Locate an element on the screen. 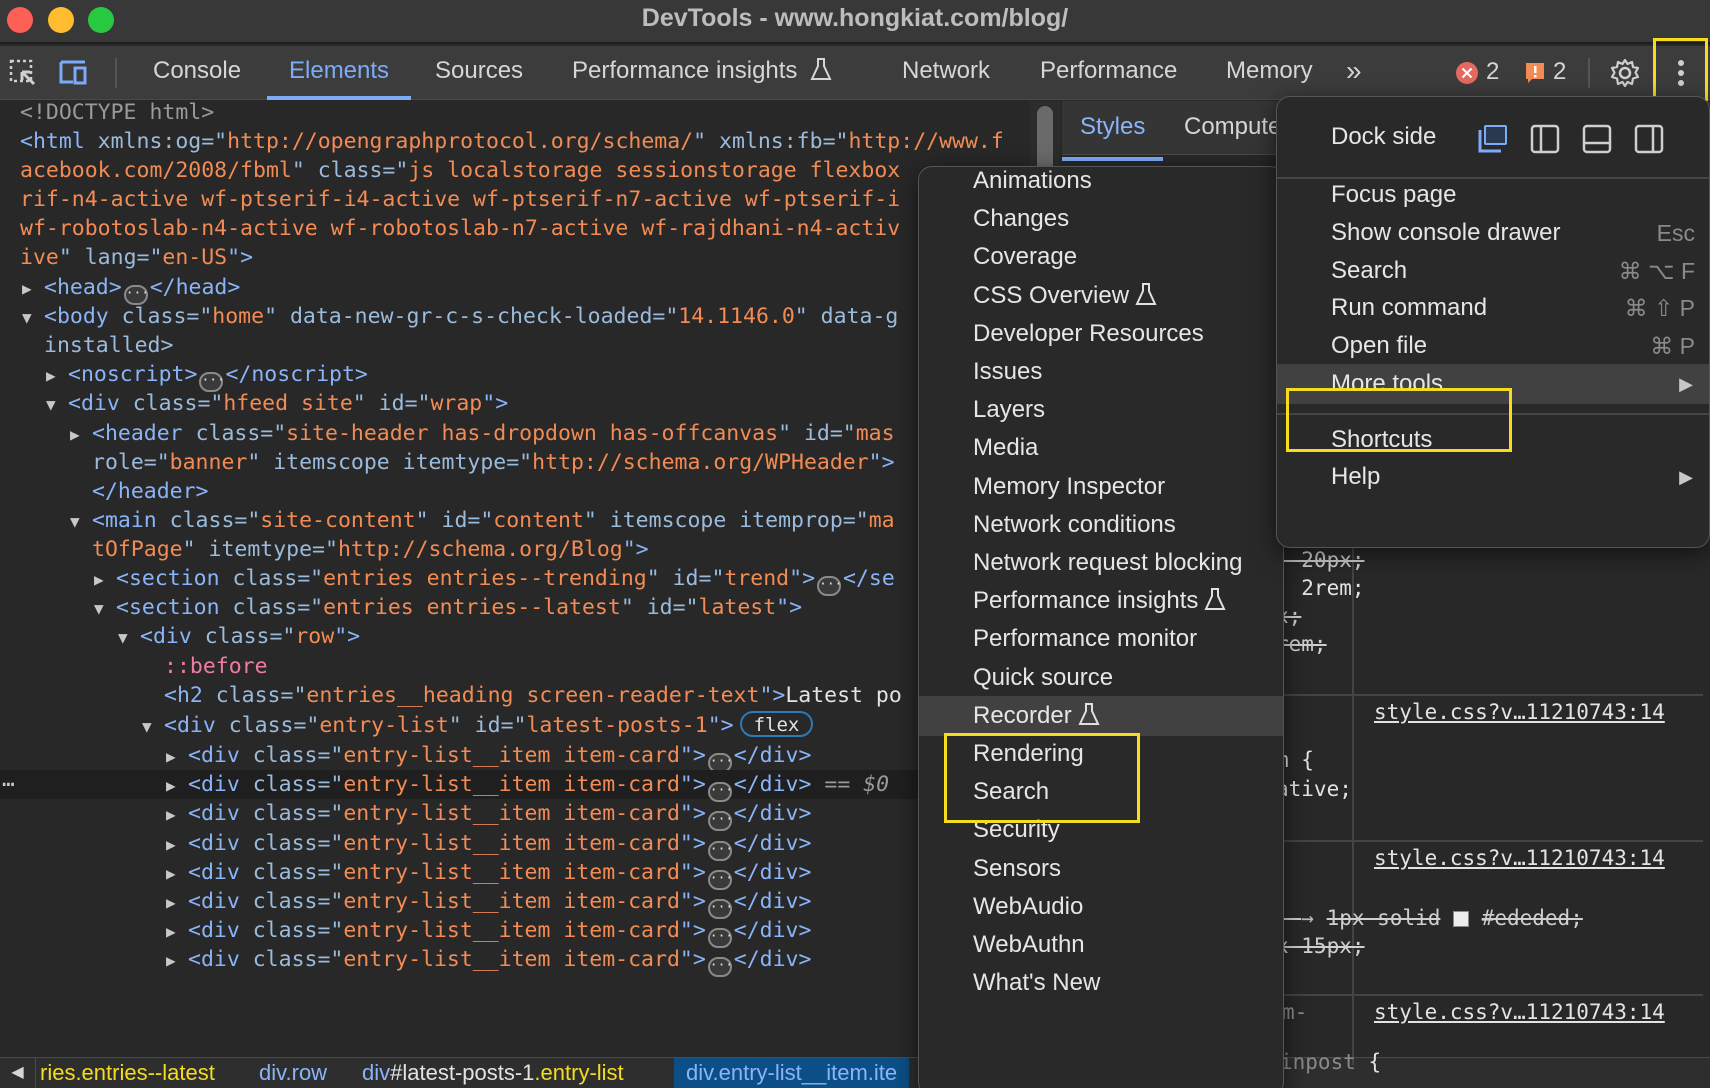 The height and width of the screenshot is (1088, 1710). menu-item-more-tools: More tools ▶ is located at coordinates (1493, 384).